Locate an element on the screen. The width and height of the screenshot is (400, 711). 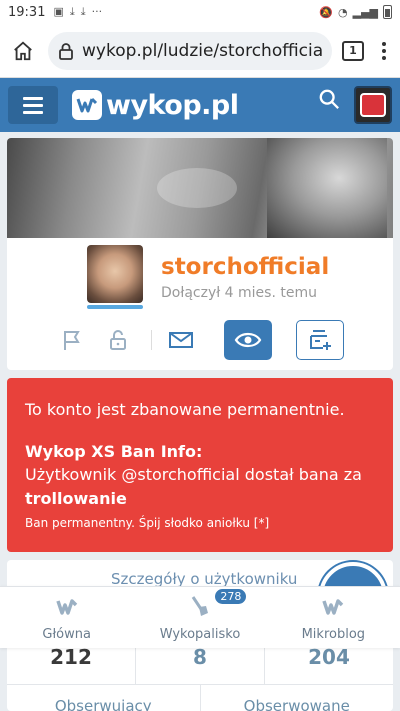
url-text: wykop.pl/ludzie/storchofficial is located at coordinates (202, 50).